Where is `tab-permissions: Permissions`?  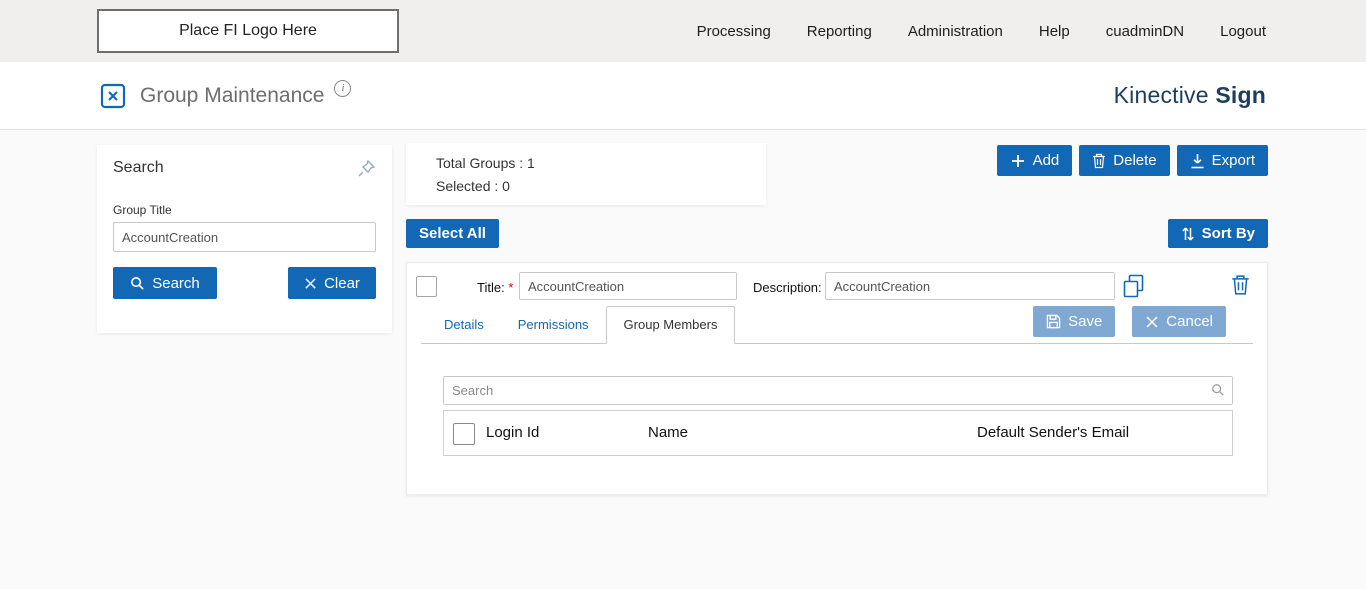
tab-permissions: Permissions is located at coordinates (553, 325).